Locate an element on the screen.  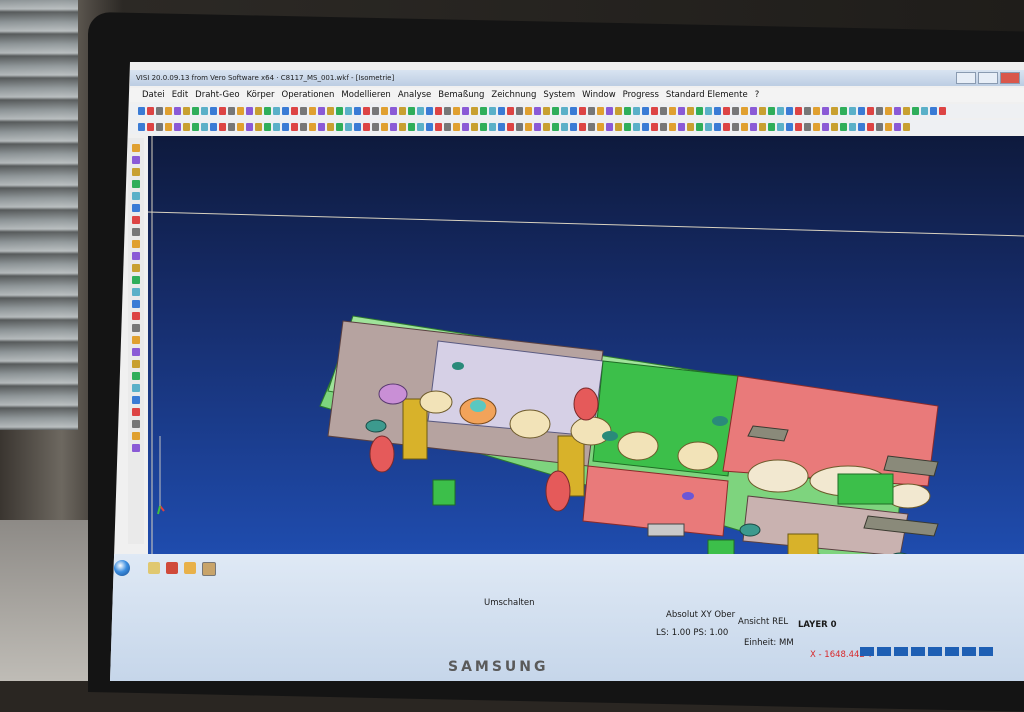
status-absolut-xy: Absolut XY Ober is located at coordinates (700, 615).